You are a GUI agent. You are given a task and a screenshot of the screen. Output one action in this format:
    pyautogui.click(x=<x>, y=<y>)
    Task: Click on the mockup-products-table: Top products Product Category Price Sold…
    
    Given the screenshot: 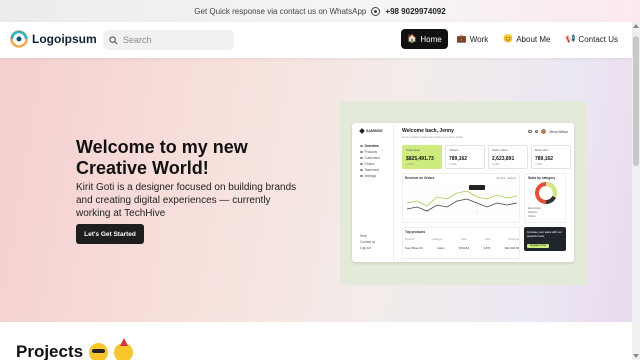 What is the action you would take?
    pyautogui.click(x=461, y=243)
    